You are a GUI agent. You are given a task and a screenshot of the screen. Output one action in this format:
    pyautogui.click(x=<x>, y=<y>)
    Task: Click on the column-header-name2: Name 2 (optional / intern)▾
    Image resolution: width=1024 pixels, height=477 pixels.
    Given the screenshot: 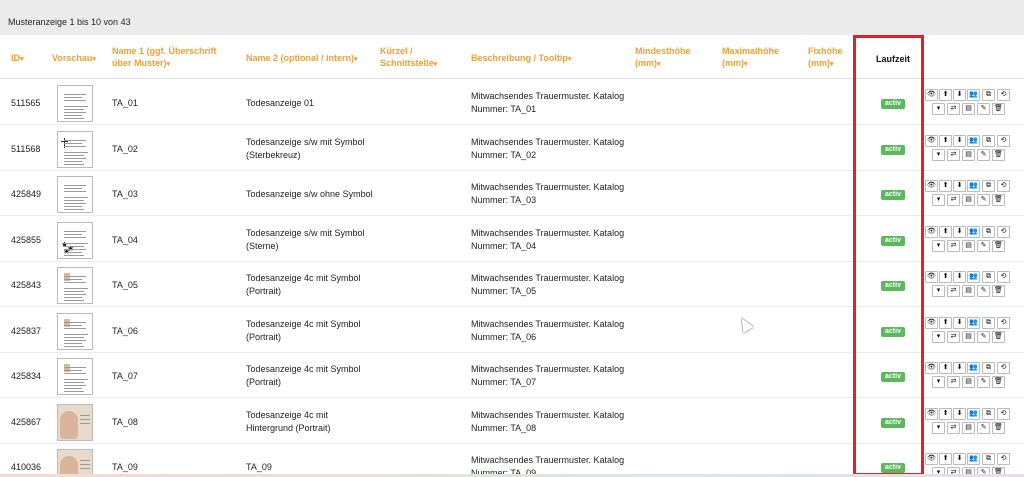 What is the action you would take?
    pyautogui.click(x=302, y=59)
    